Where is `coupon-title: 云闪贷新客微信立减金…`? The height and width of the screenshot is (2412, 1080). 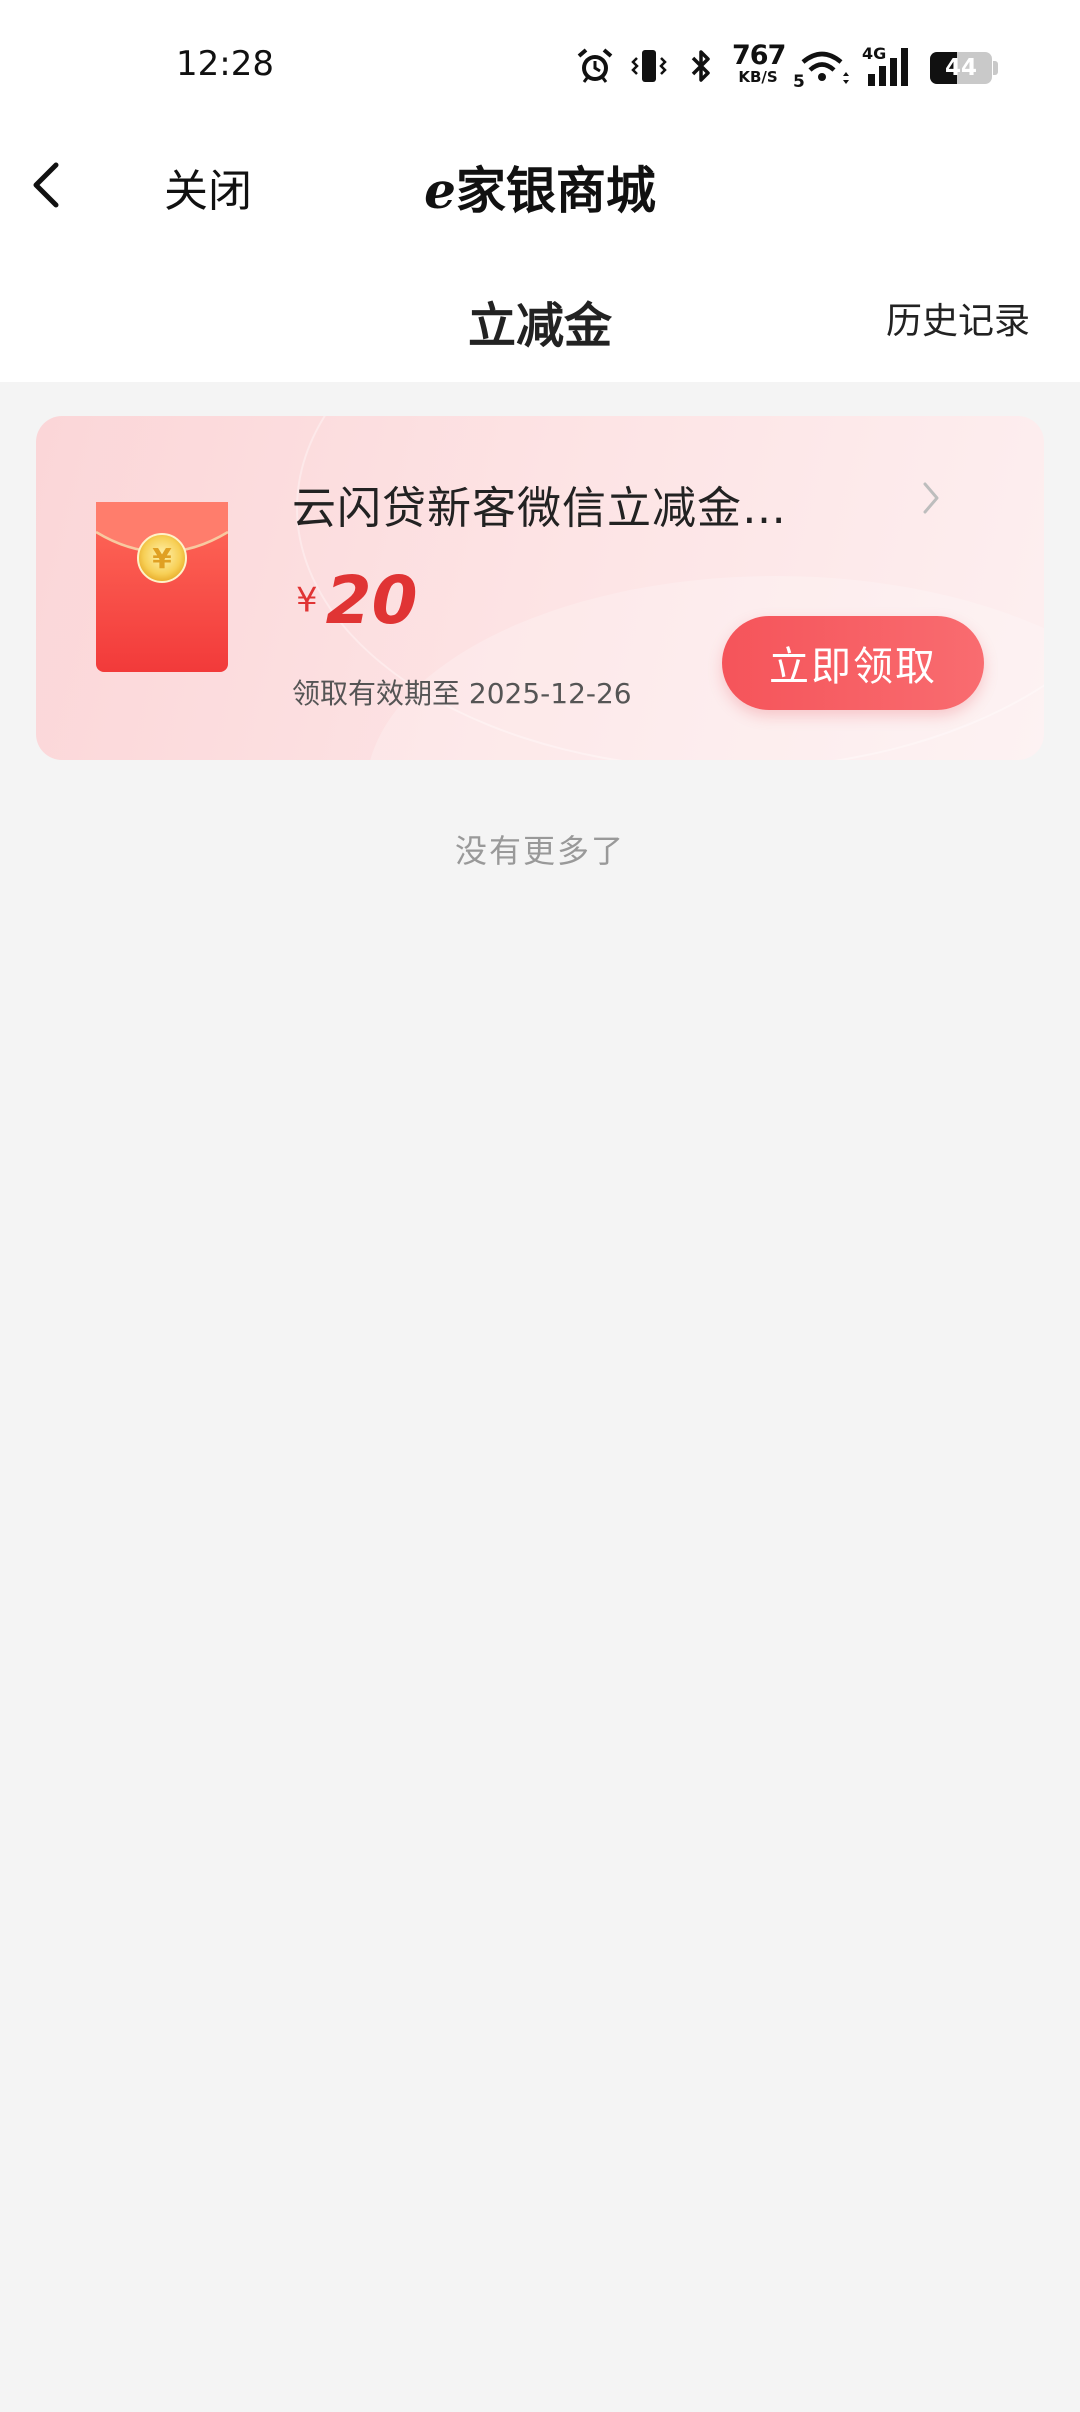 coupon-title: 云闪贷新客微信立减金… is located at coordinates (539, 508).